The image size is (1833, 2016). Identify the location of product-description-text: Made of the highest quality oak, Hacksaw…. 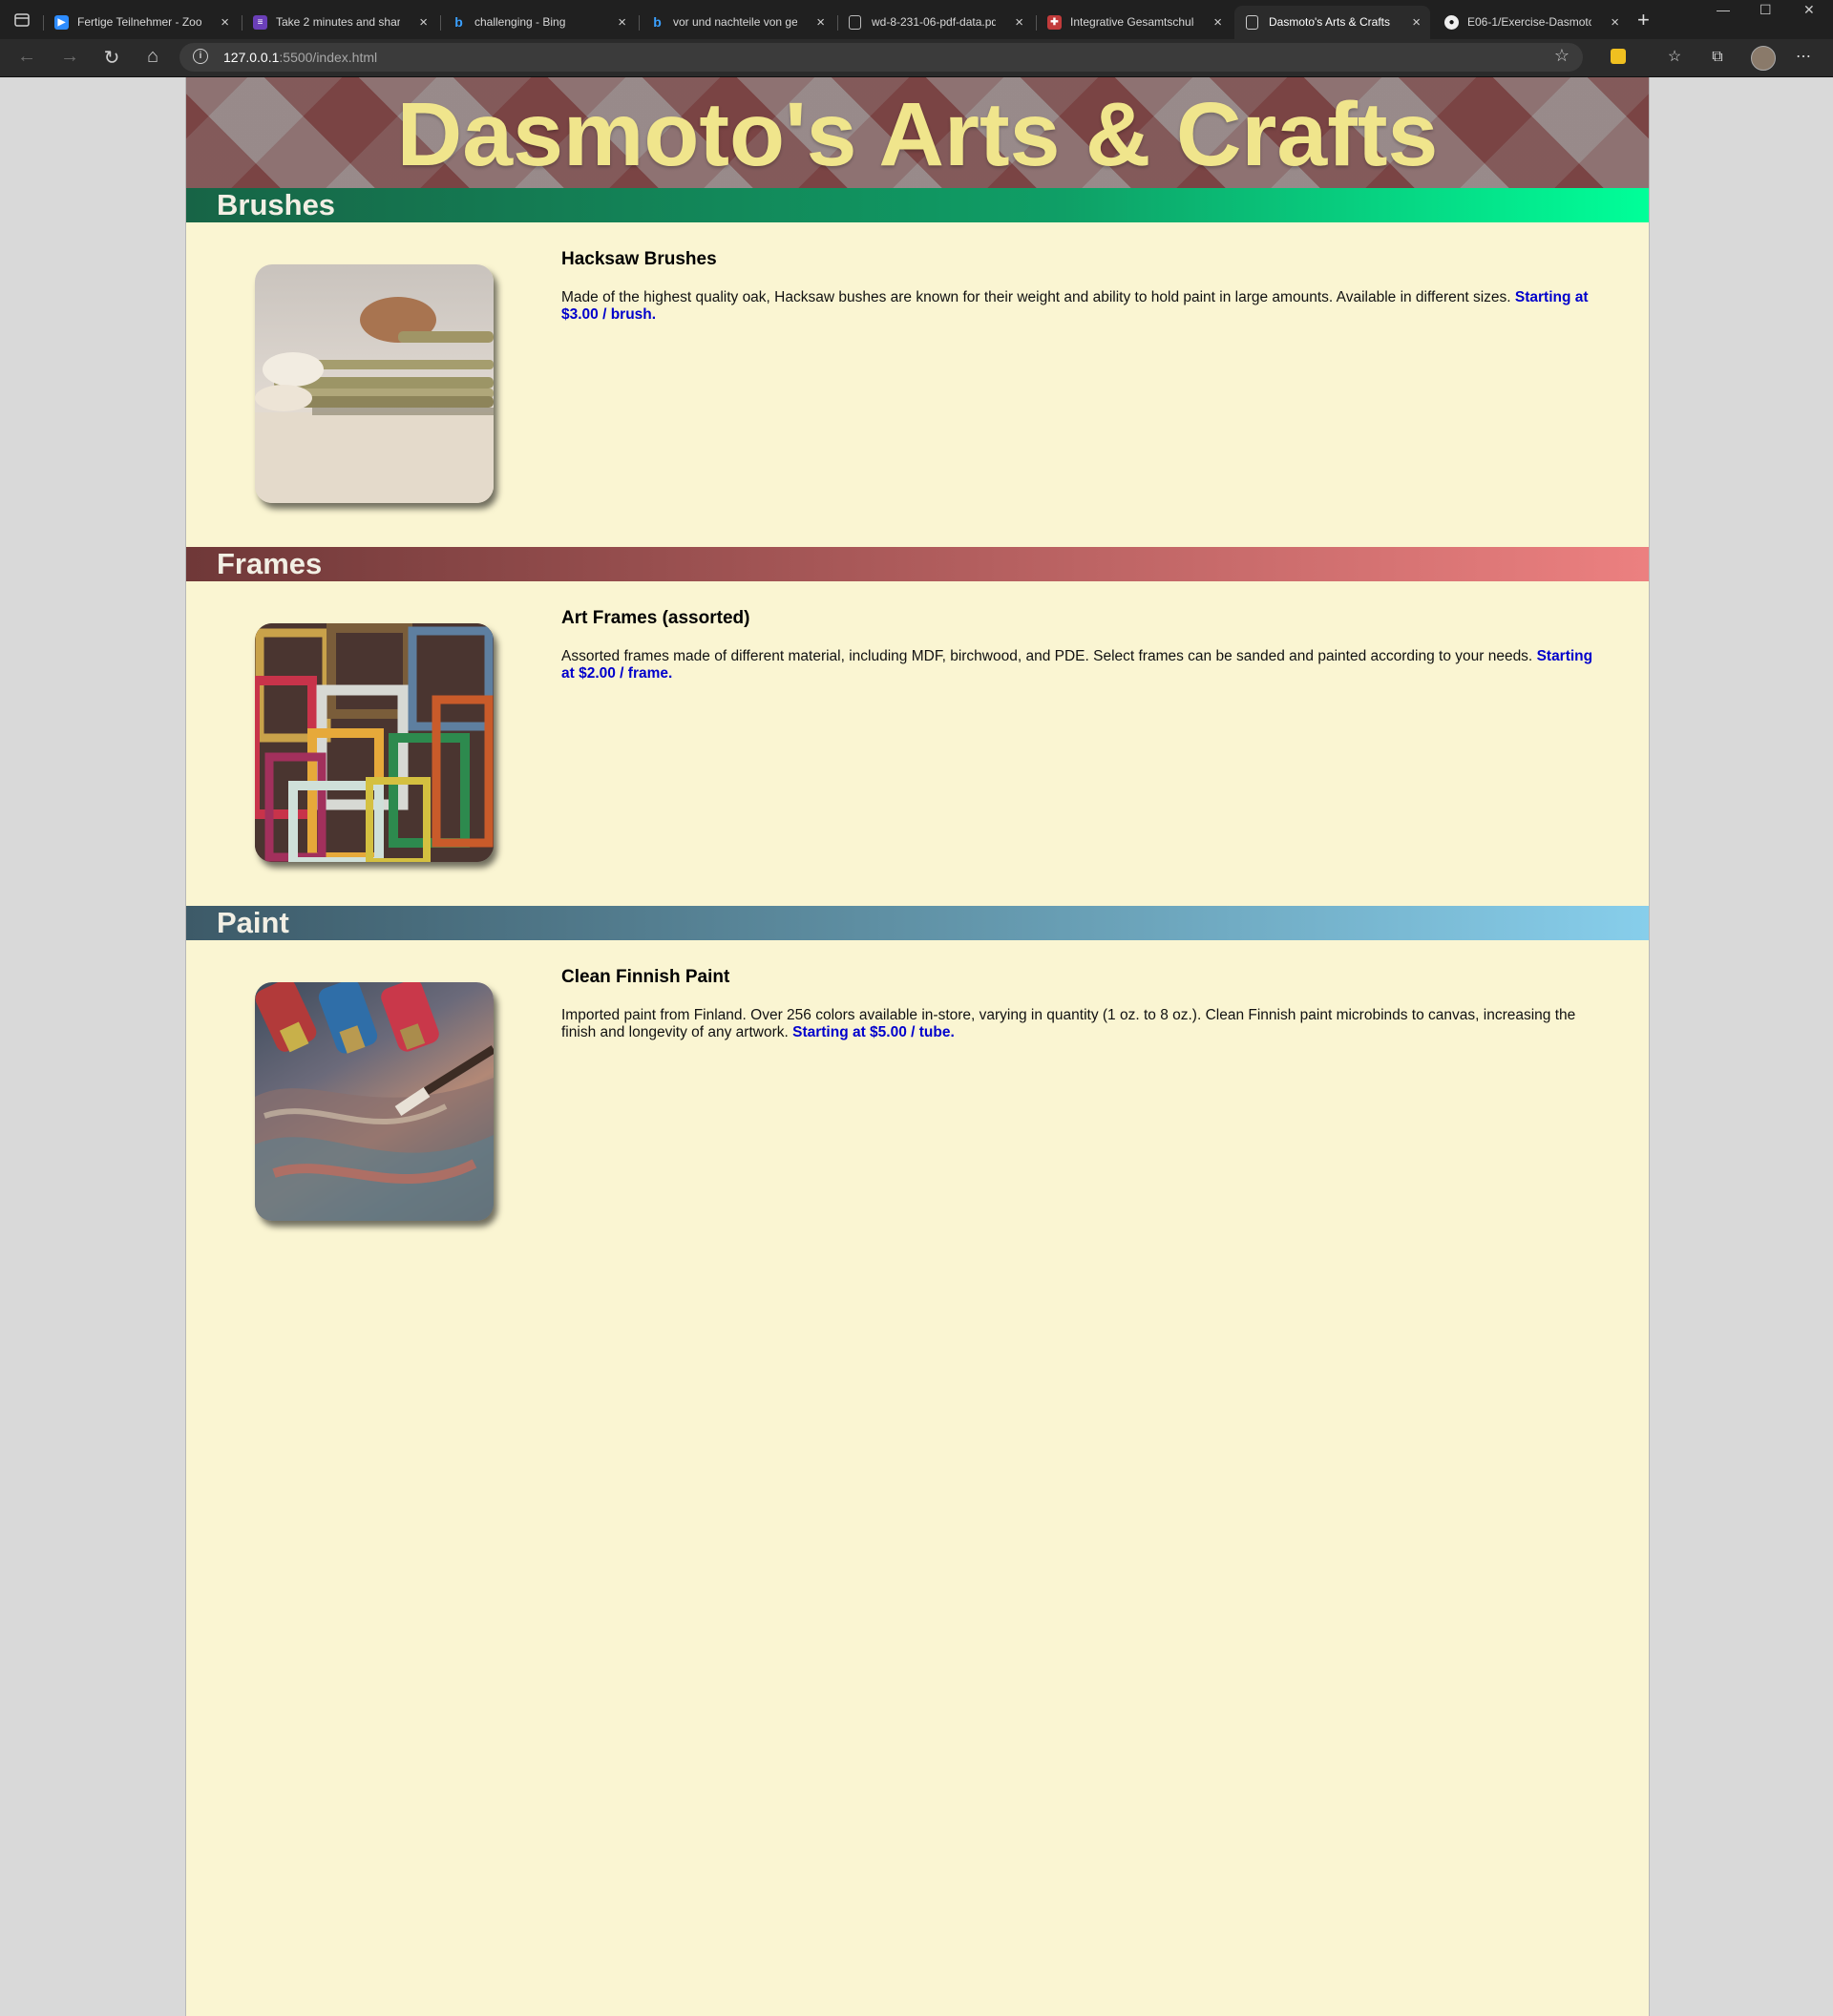
(1036, 297).